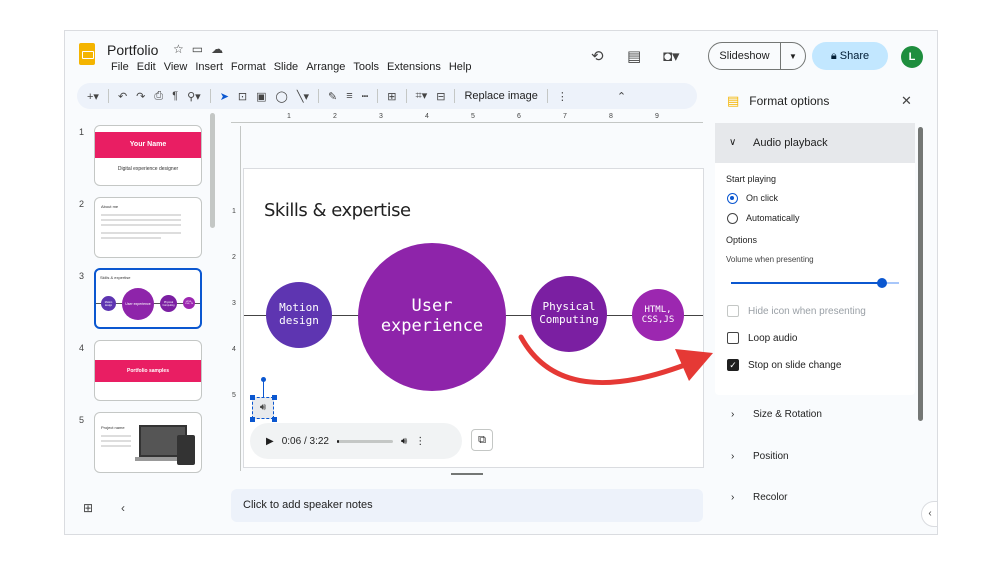 This screenshot has width=1000, height=563. What do you see at coordinates (608, 360) in the screenshot?
I see `annotation-arrow-curve` at bounding box center [608, 360].